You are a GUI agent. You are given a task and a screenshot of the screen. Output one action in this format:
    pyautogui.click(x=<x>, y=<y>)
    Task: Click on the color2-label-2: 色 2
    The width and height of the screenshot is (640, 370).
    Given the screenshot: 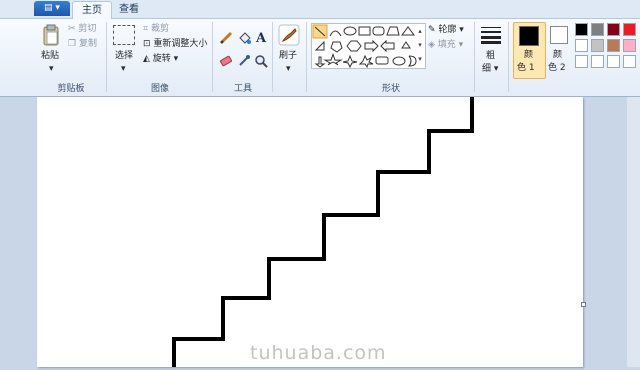 What is the action you would take?
    pyautogui.click(x=557, y=68)
    